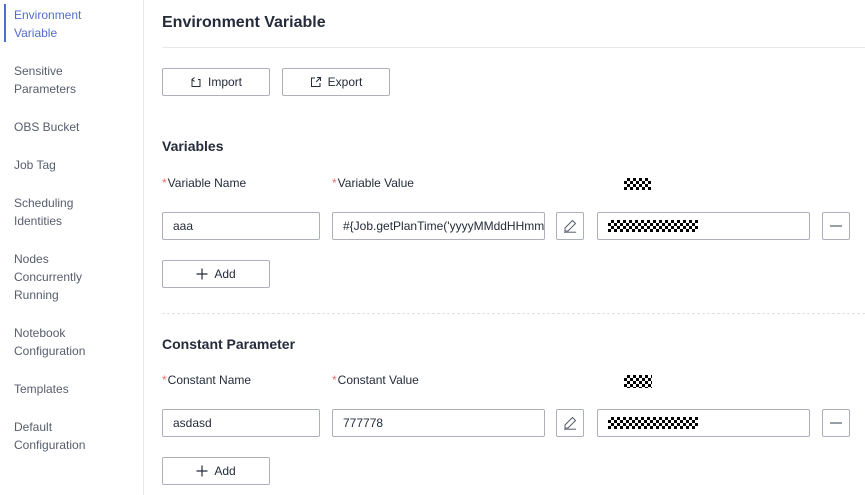  I want to click on sidebar-item-label: OBS Bucket, so click(47, 127).